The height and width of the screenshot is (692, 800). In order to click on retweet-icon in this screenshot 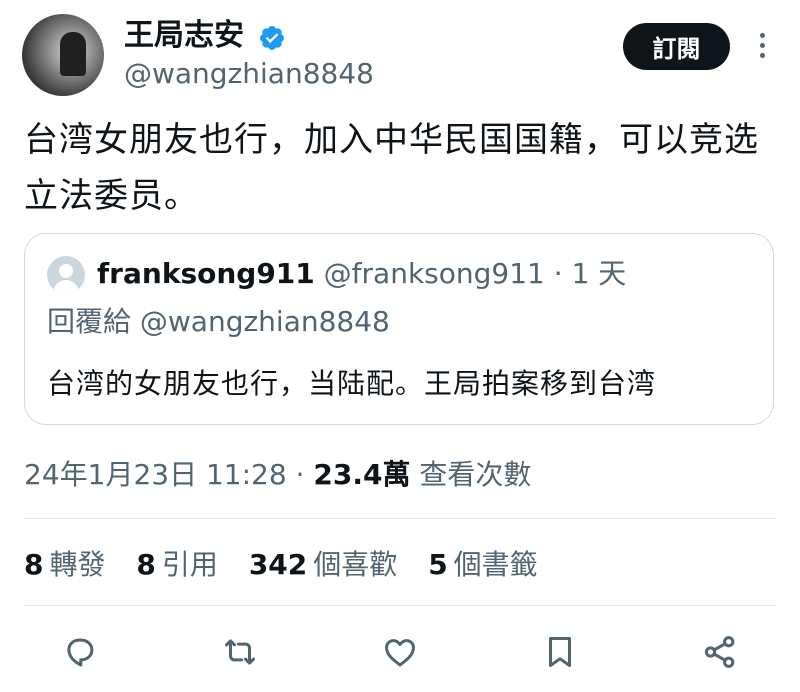, I will do `click(240, 652)`.